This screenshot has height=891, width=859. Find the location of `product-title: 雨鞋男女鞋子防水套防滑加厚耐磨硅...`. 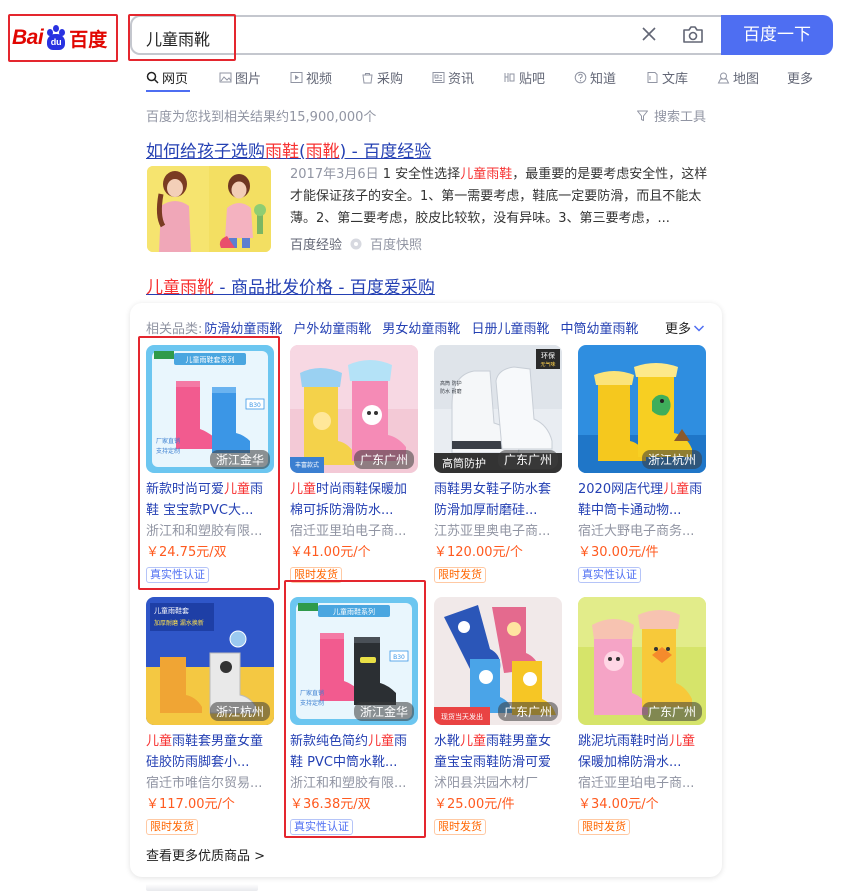

product-title: 雨鞋男女鞋子防水套防滑加厚耐磨硅... is located at coordinates (498, 500).